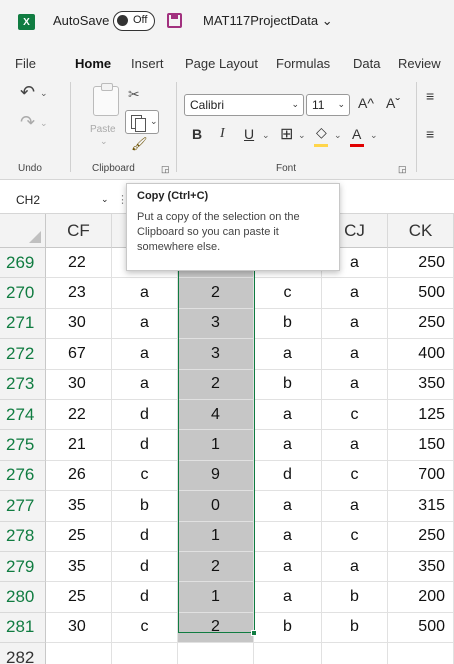 This screenshot has height=664, width=454. I want to click on cell-ci-277: a, so click(288, 506).